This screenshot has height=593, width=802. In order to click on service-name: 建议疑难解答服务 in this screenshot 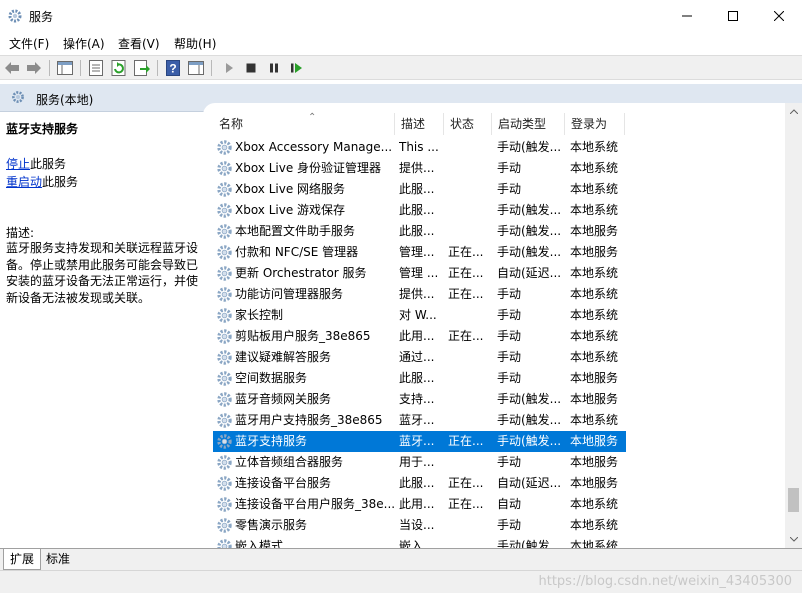, I will do `click(283, 357)`.